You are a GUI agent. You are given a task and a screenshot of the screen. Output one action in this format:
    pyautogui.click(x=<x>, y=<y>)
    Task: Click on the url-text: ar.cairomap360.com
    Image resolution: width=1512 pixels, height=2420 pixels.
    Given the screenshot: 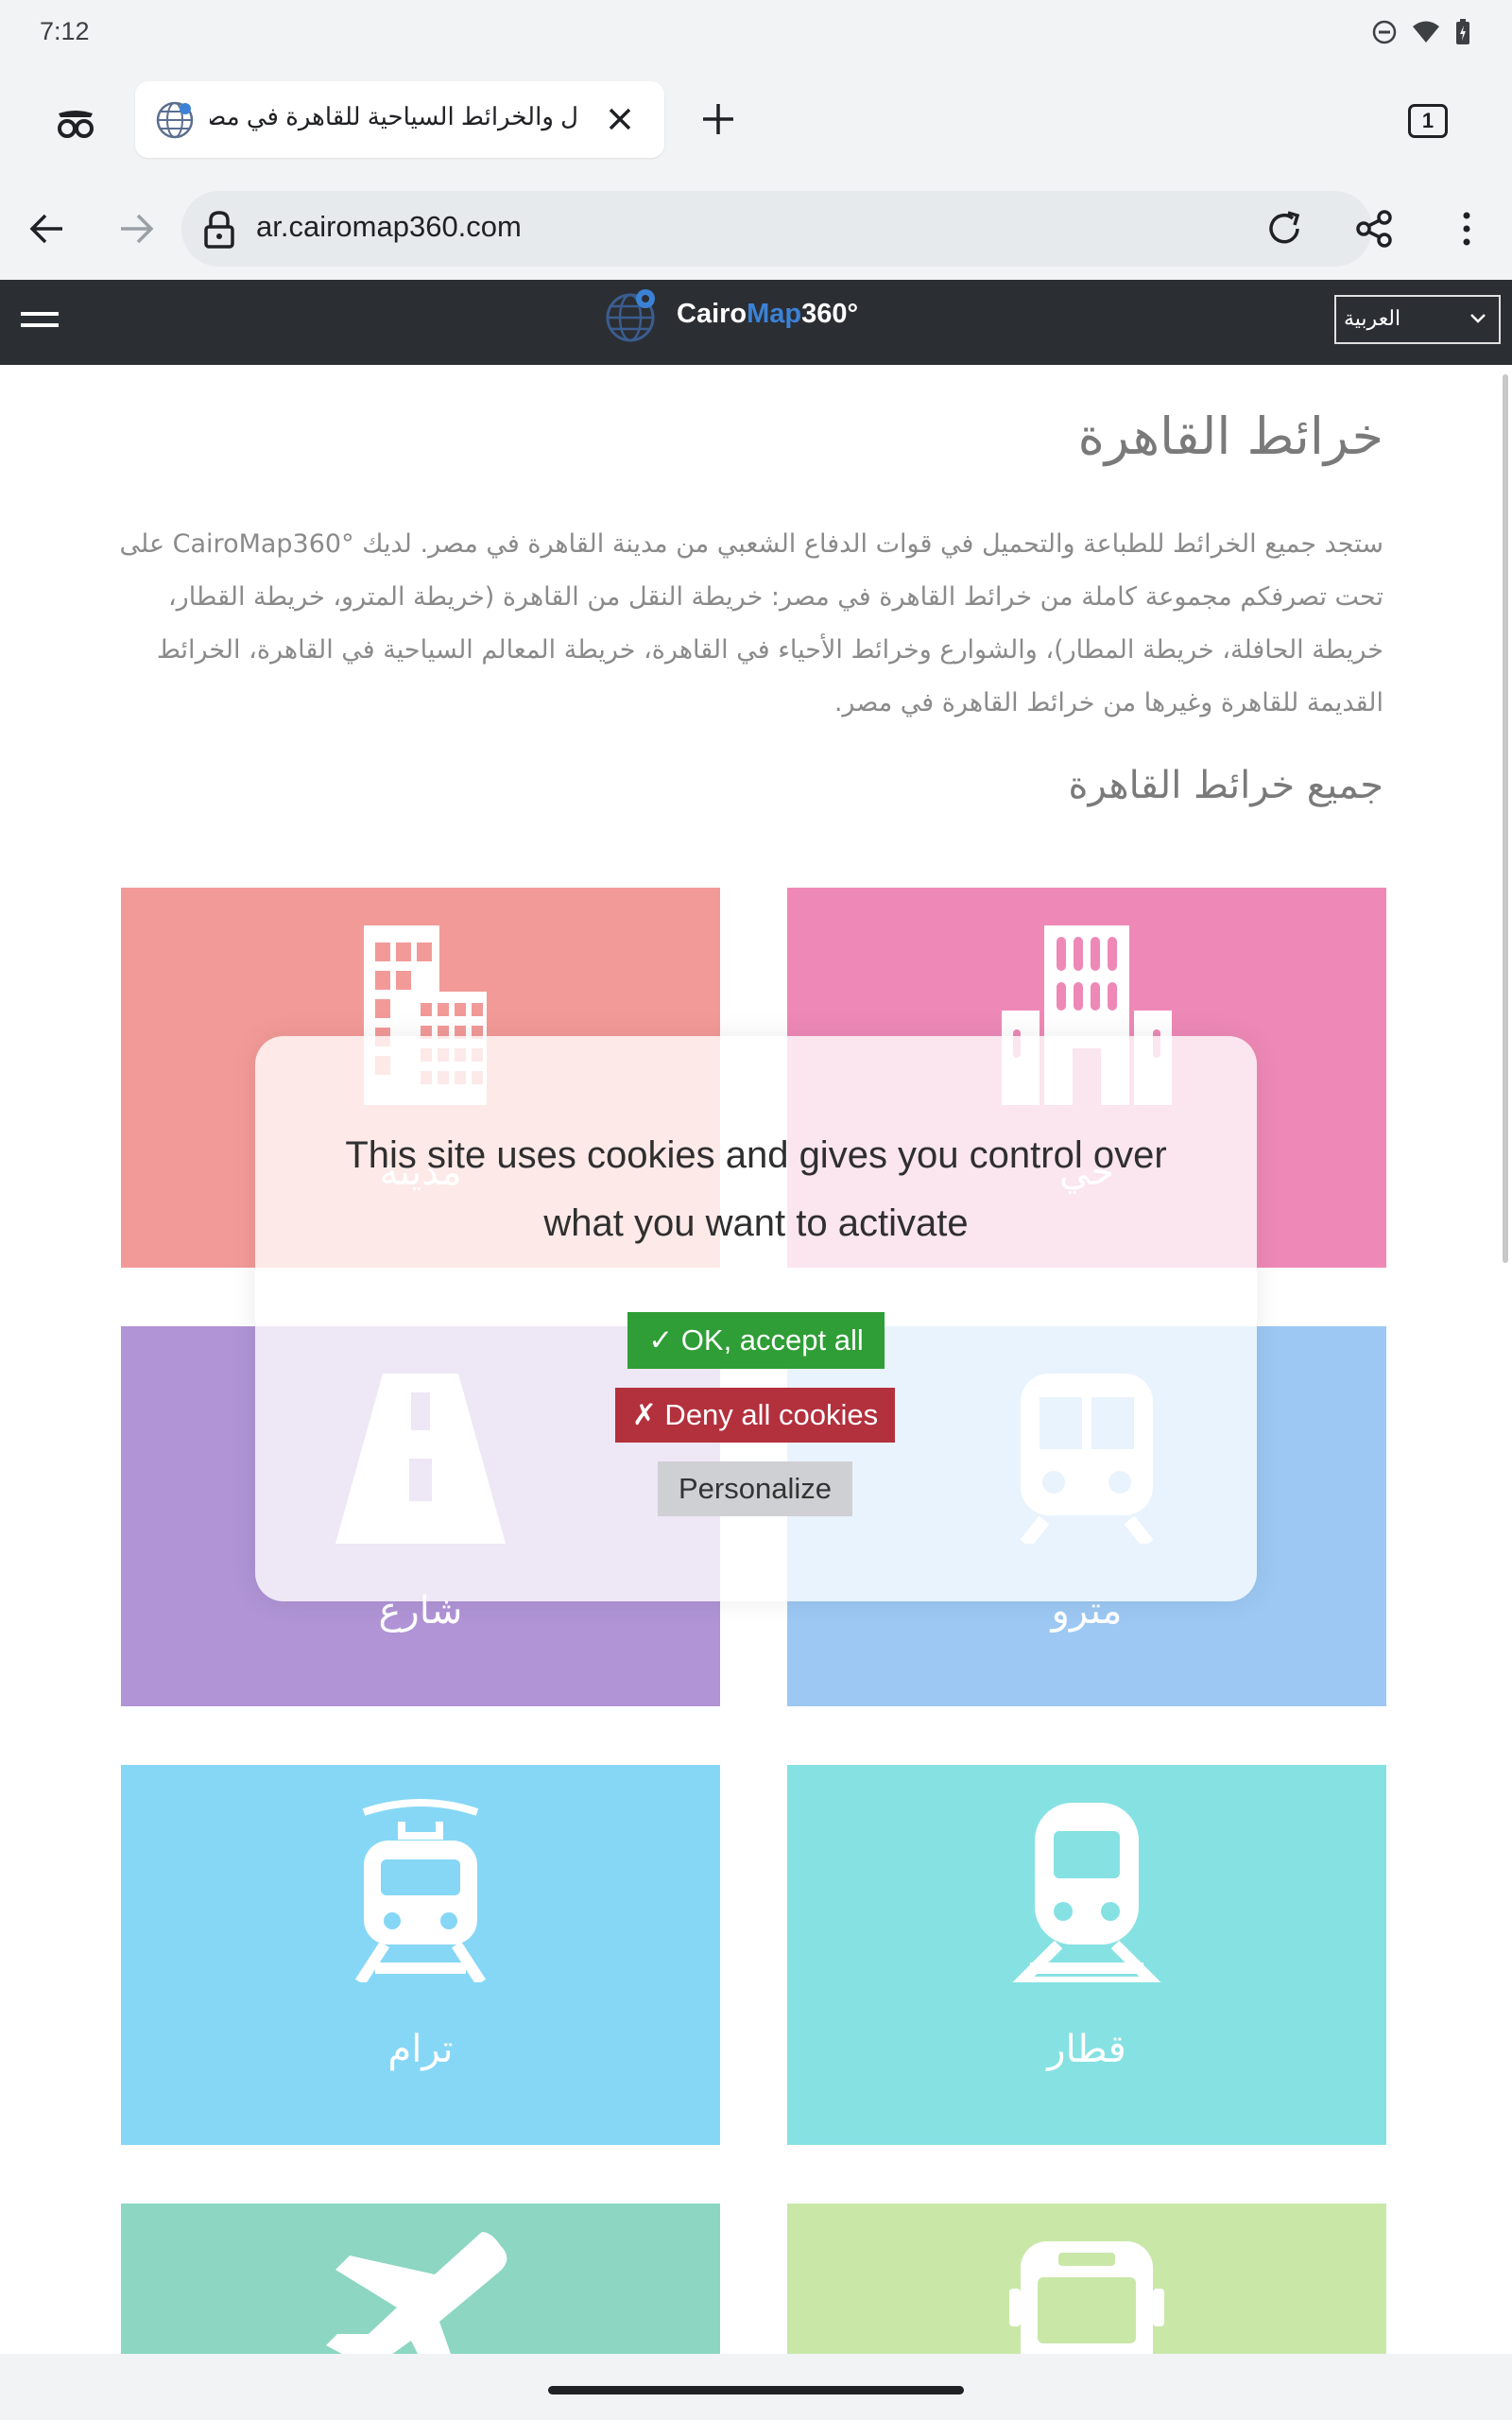 What is the action you would take?
    pyautogui.click(x=389, y=227)
    